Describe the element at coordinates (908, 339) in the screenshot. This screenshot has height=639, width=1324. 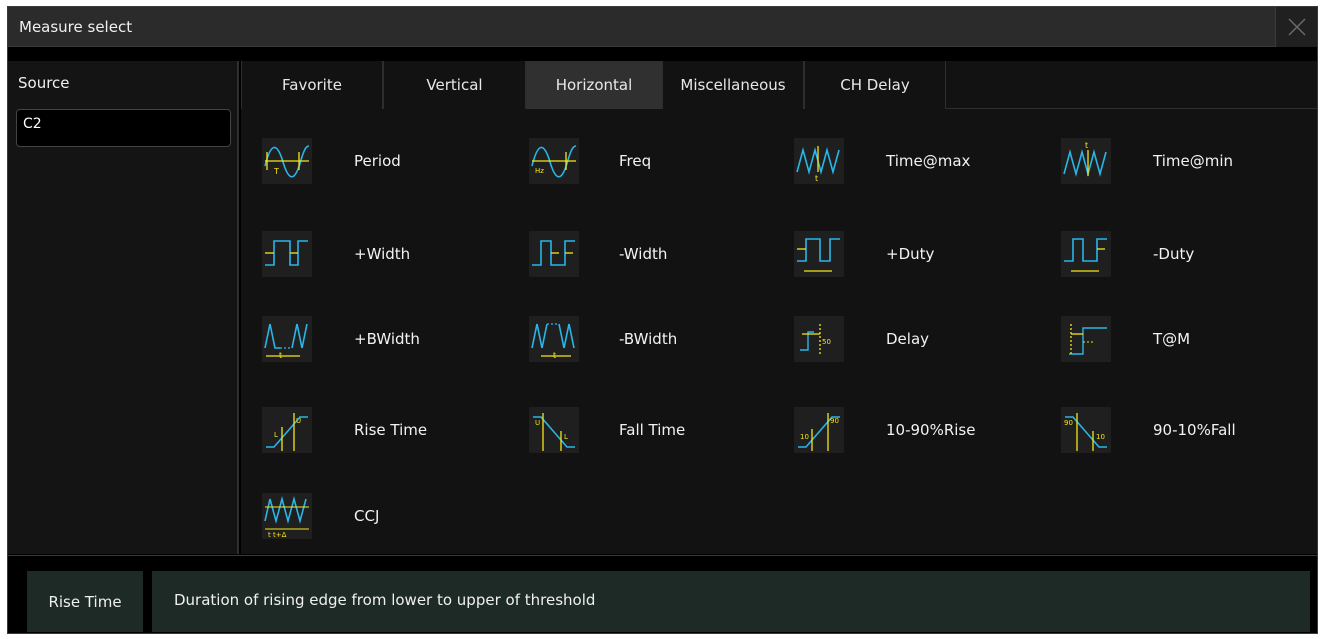
I see `measure-label: Delay` at that location.